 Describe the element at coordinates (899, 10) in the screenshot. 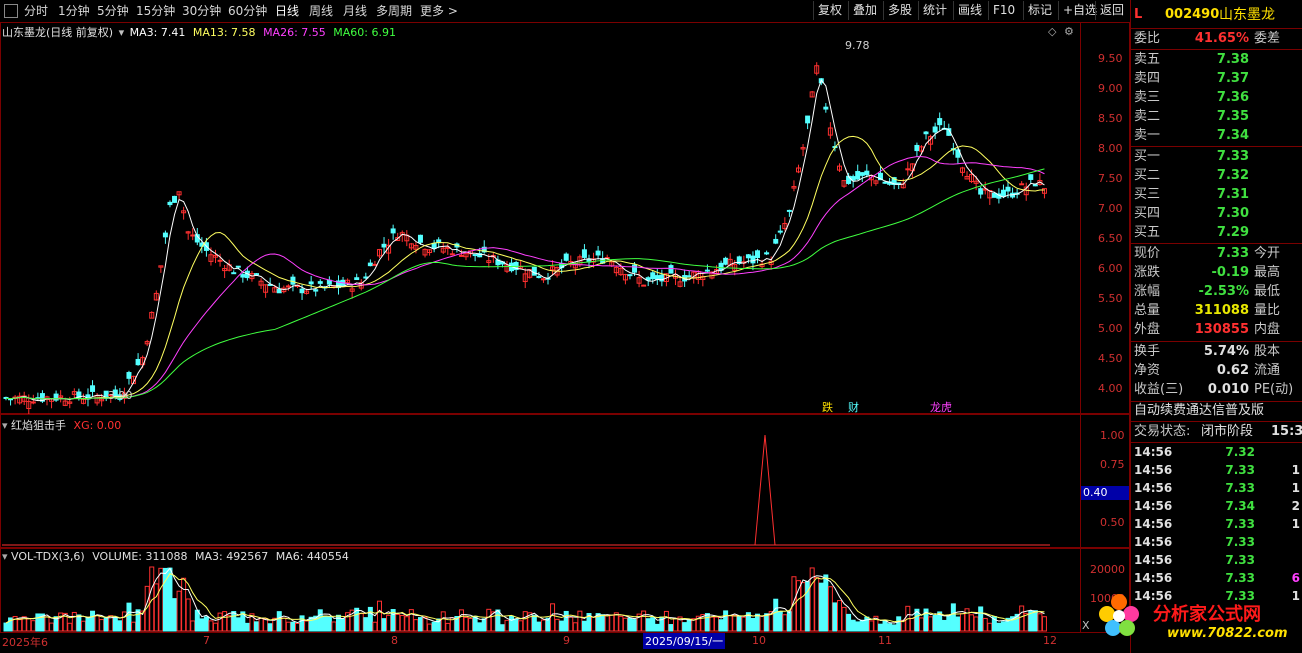

I see `multi-stock-button: 多股` at that location.